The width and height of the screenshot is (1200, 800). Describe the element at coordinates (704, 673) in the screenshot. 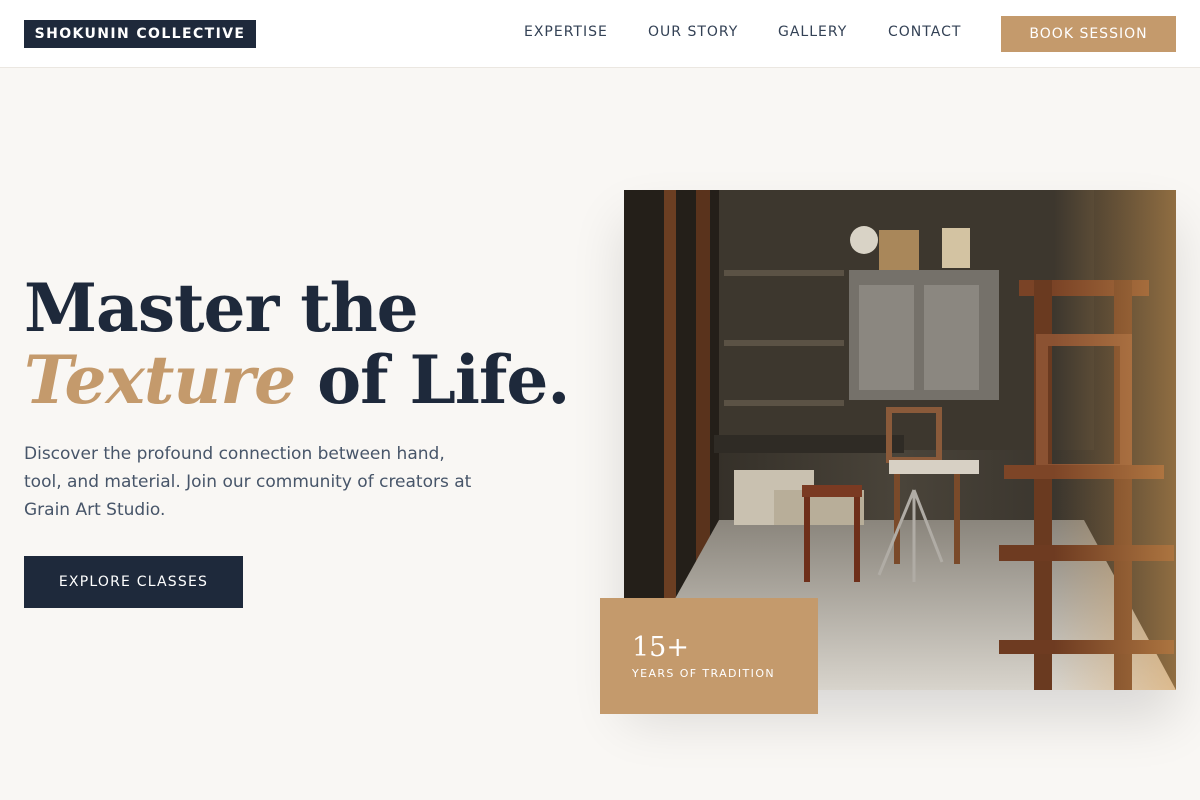

I see `stat-label: YEARS OF TRADITION` at that location.